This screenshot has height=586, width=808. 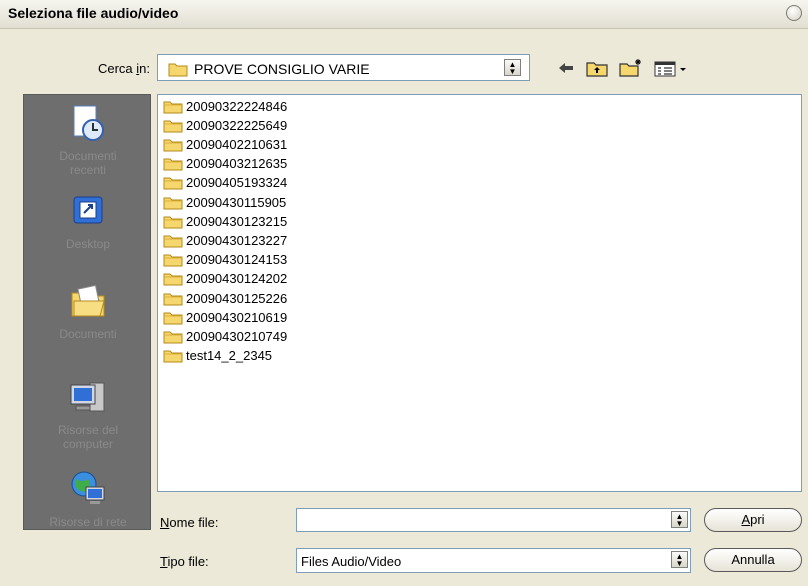 I want to click on documents-icon, so click(x=88, y=300).